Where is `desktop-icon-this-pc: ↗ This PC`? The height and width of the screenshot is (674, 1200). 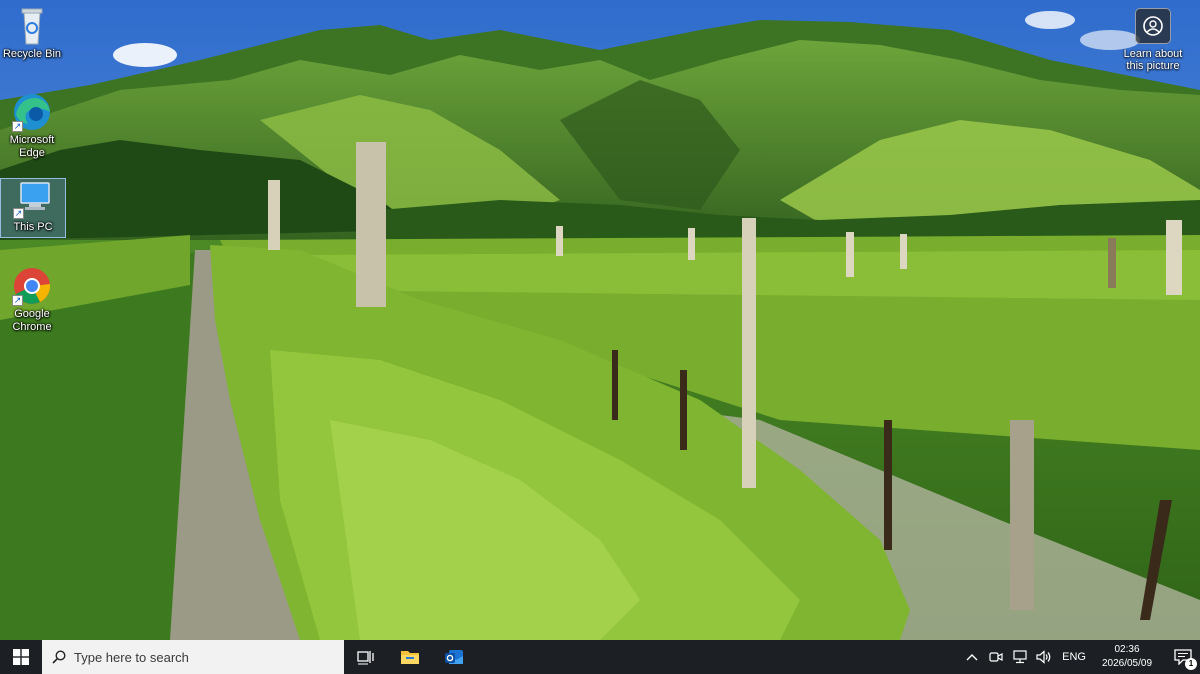 desktop-icon-this-pc: ↗ This PC is located at coordinates (33, 208).